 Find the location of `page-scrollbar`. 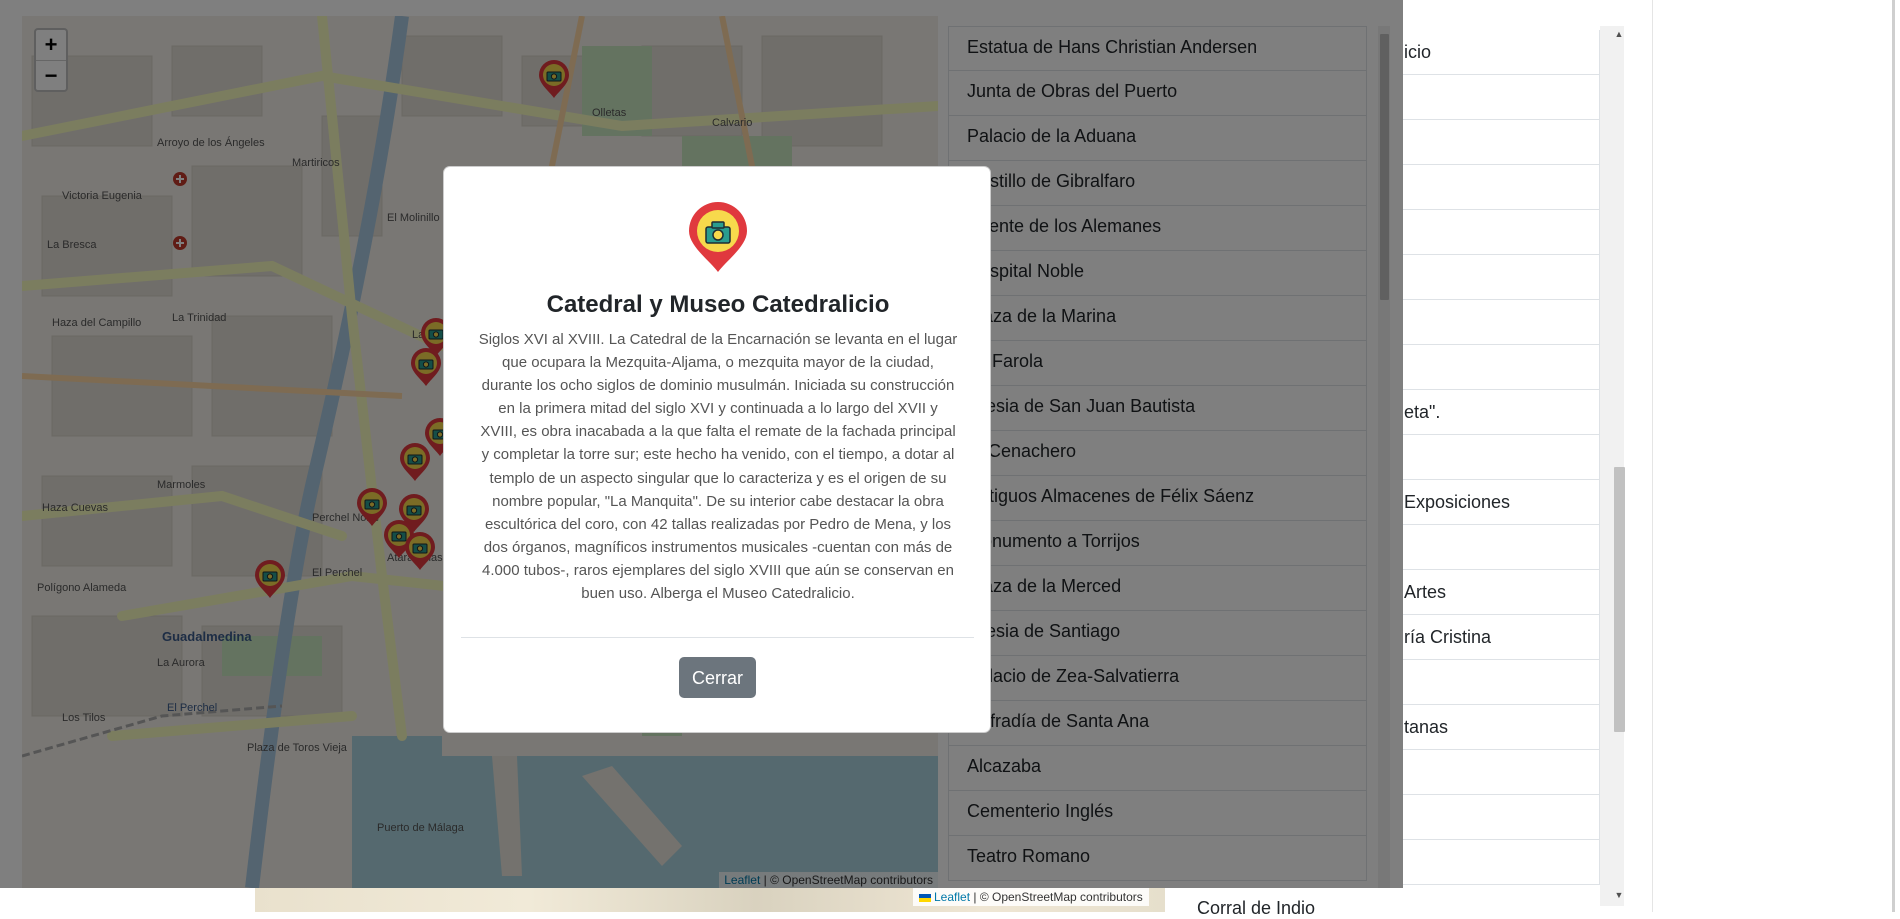

page-scrollbar is located at coordinates (1893, 456).